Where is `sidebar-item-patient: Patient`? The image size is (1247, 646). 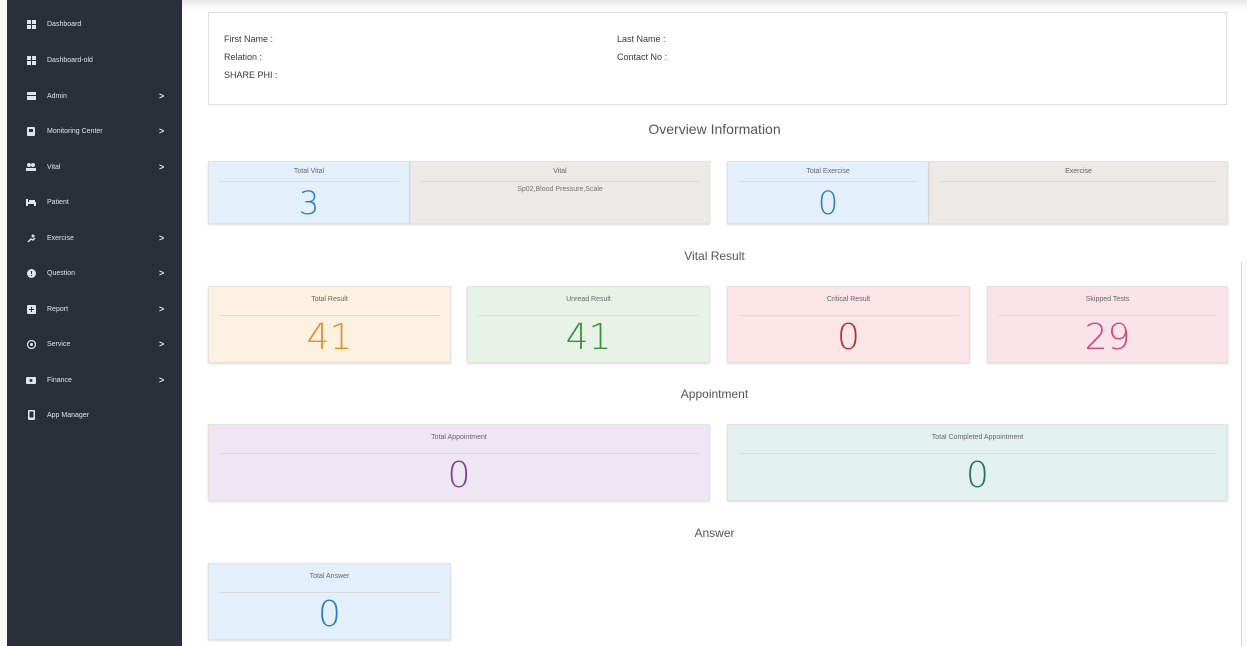
sidebar-item-patient: Patient is located at coordinates (94, 202).